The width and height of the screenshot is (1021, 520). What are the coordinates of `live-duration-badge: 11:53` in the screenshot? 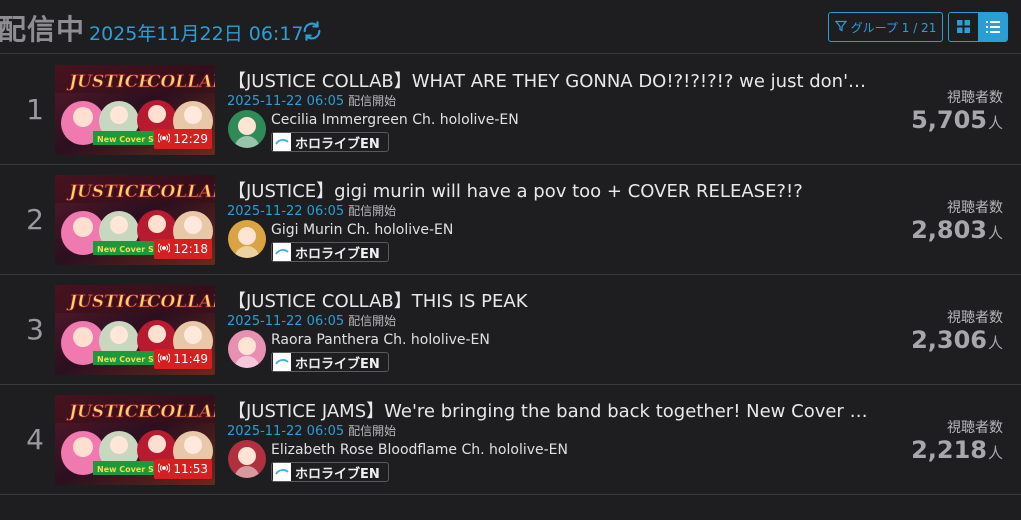 It's located at (183, 469).